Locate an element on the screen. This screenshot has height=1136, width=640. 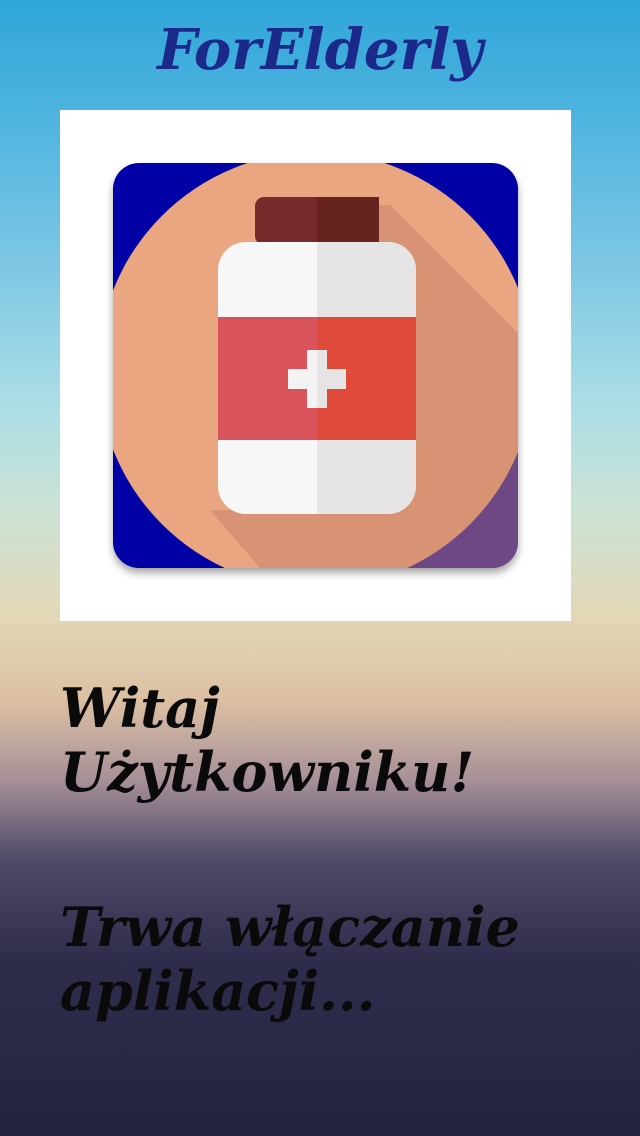
loading-line-1: Trwa włączanie is located at coordinates (290, 927).